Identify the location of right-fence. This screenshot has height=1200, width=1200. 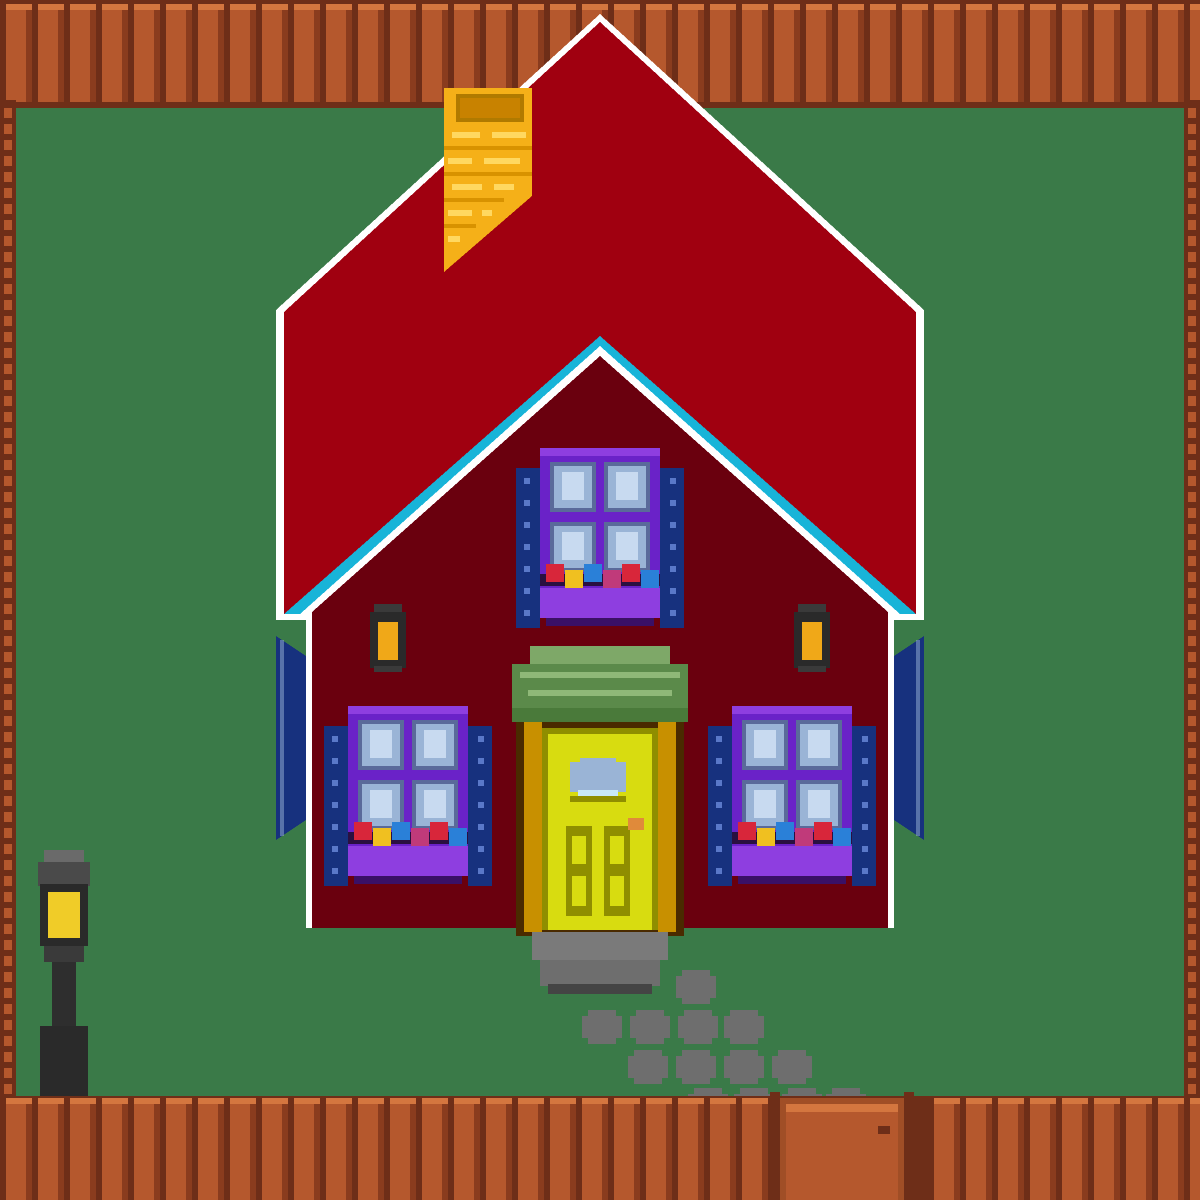
(1192, 600).